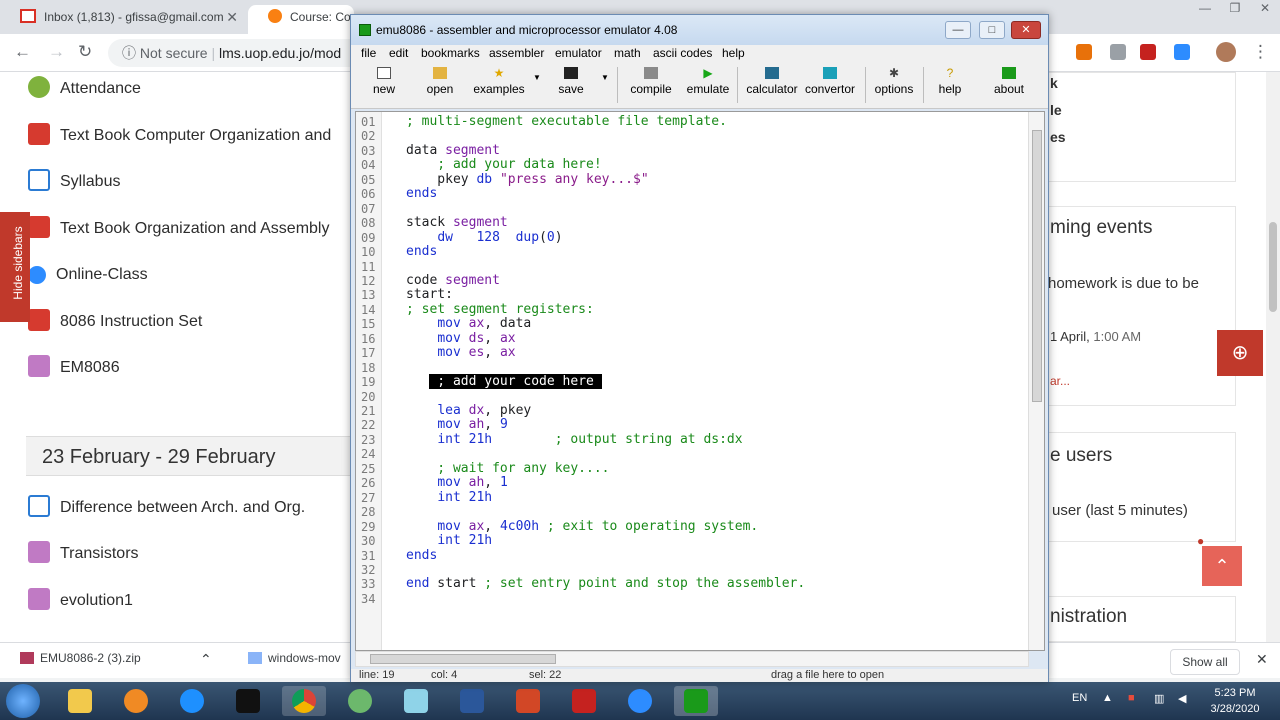 The height and width of the screenshot is (720, 1280). I want to click on show-all-button: Show all, so click(1205, 662).